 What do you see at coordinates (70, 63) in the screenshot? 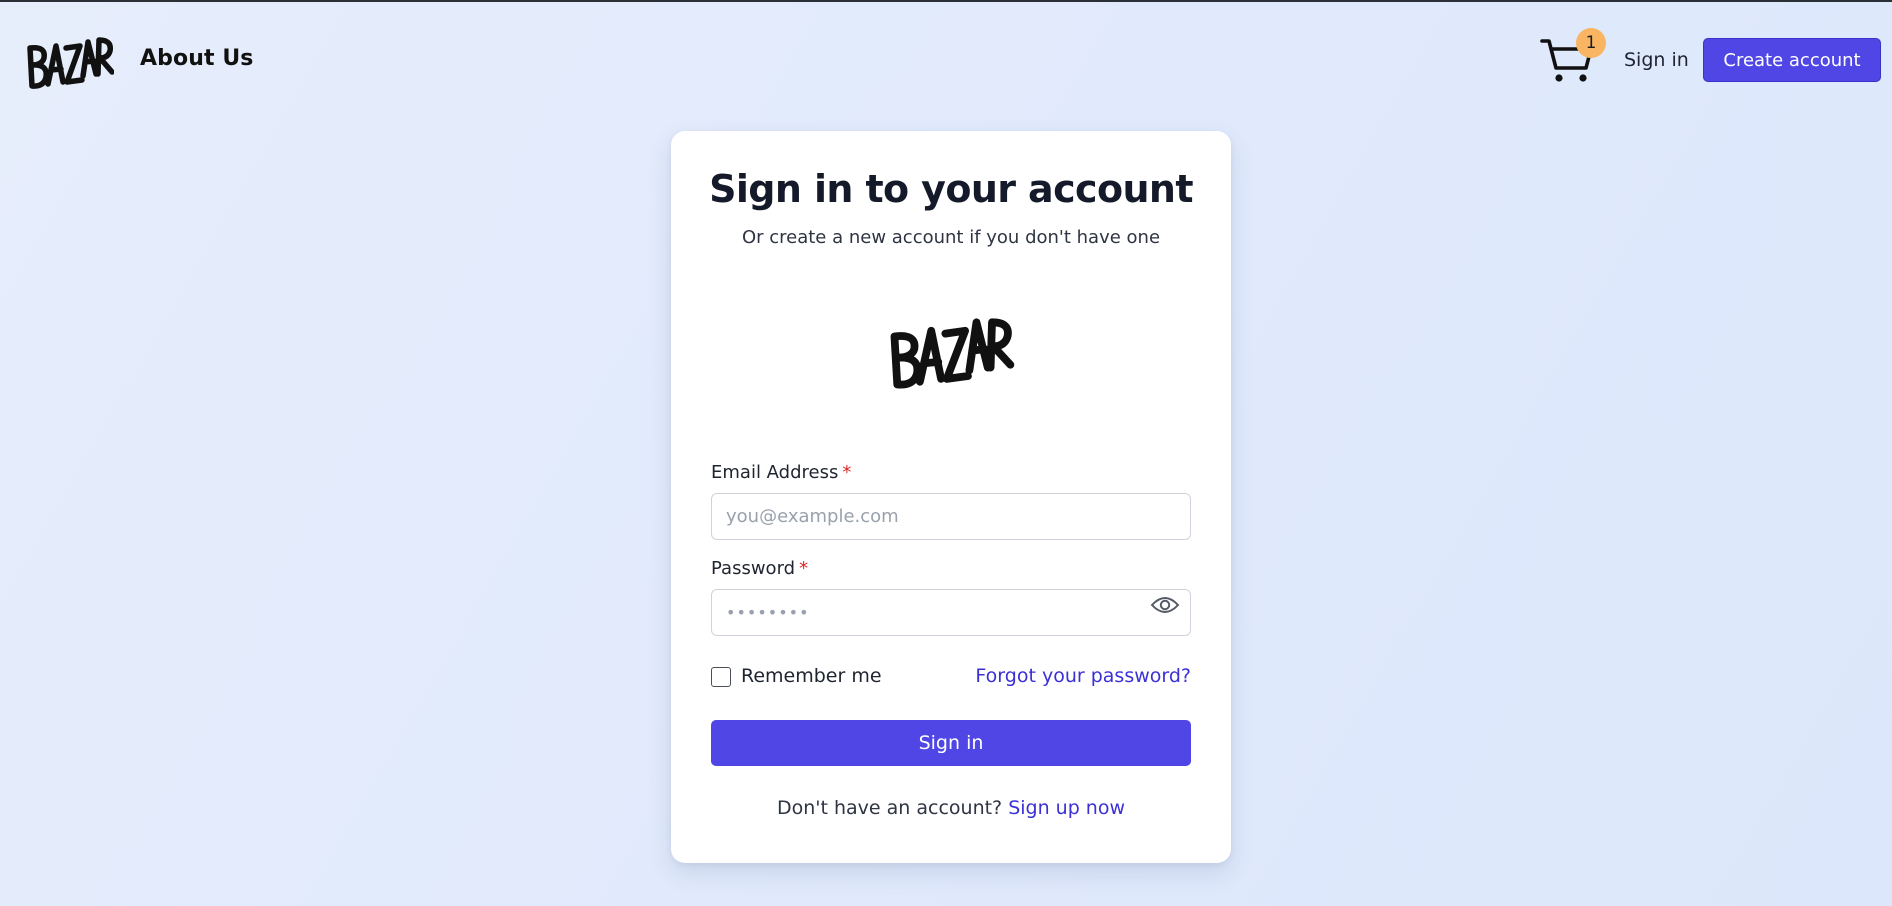
I see `bazar-logo` at bounding box center [70, 63].